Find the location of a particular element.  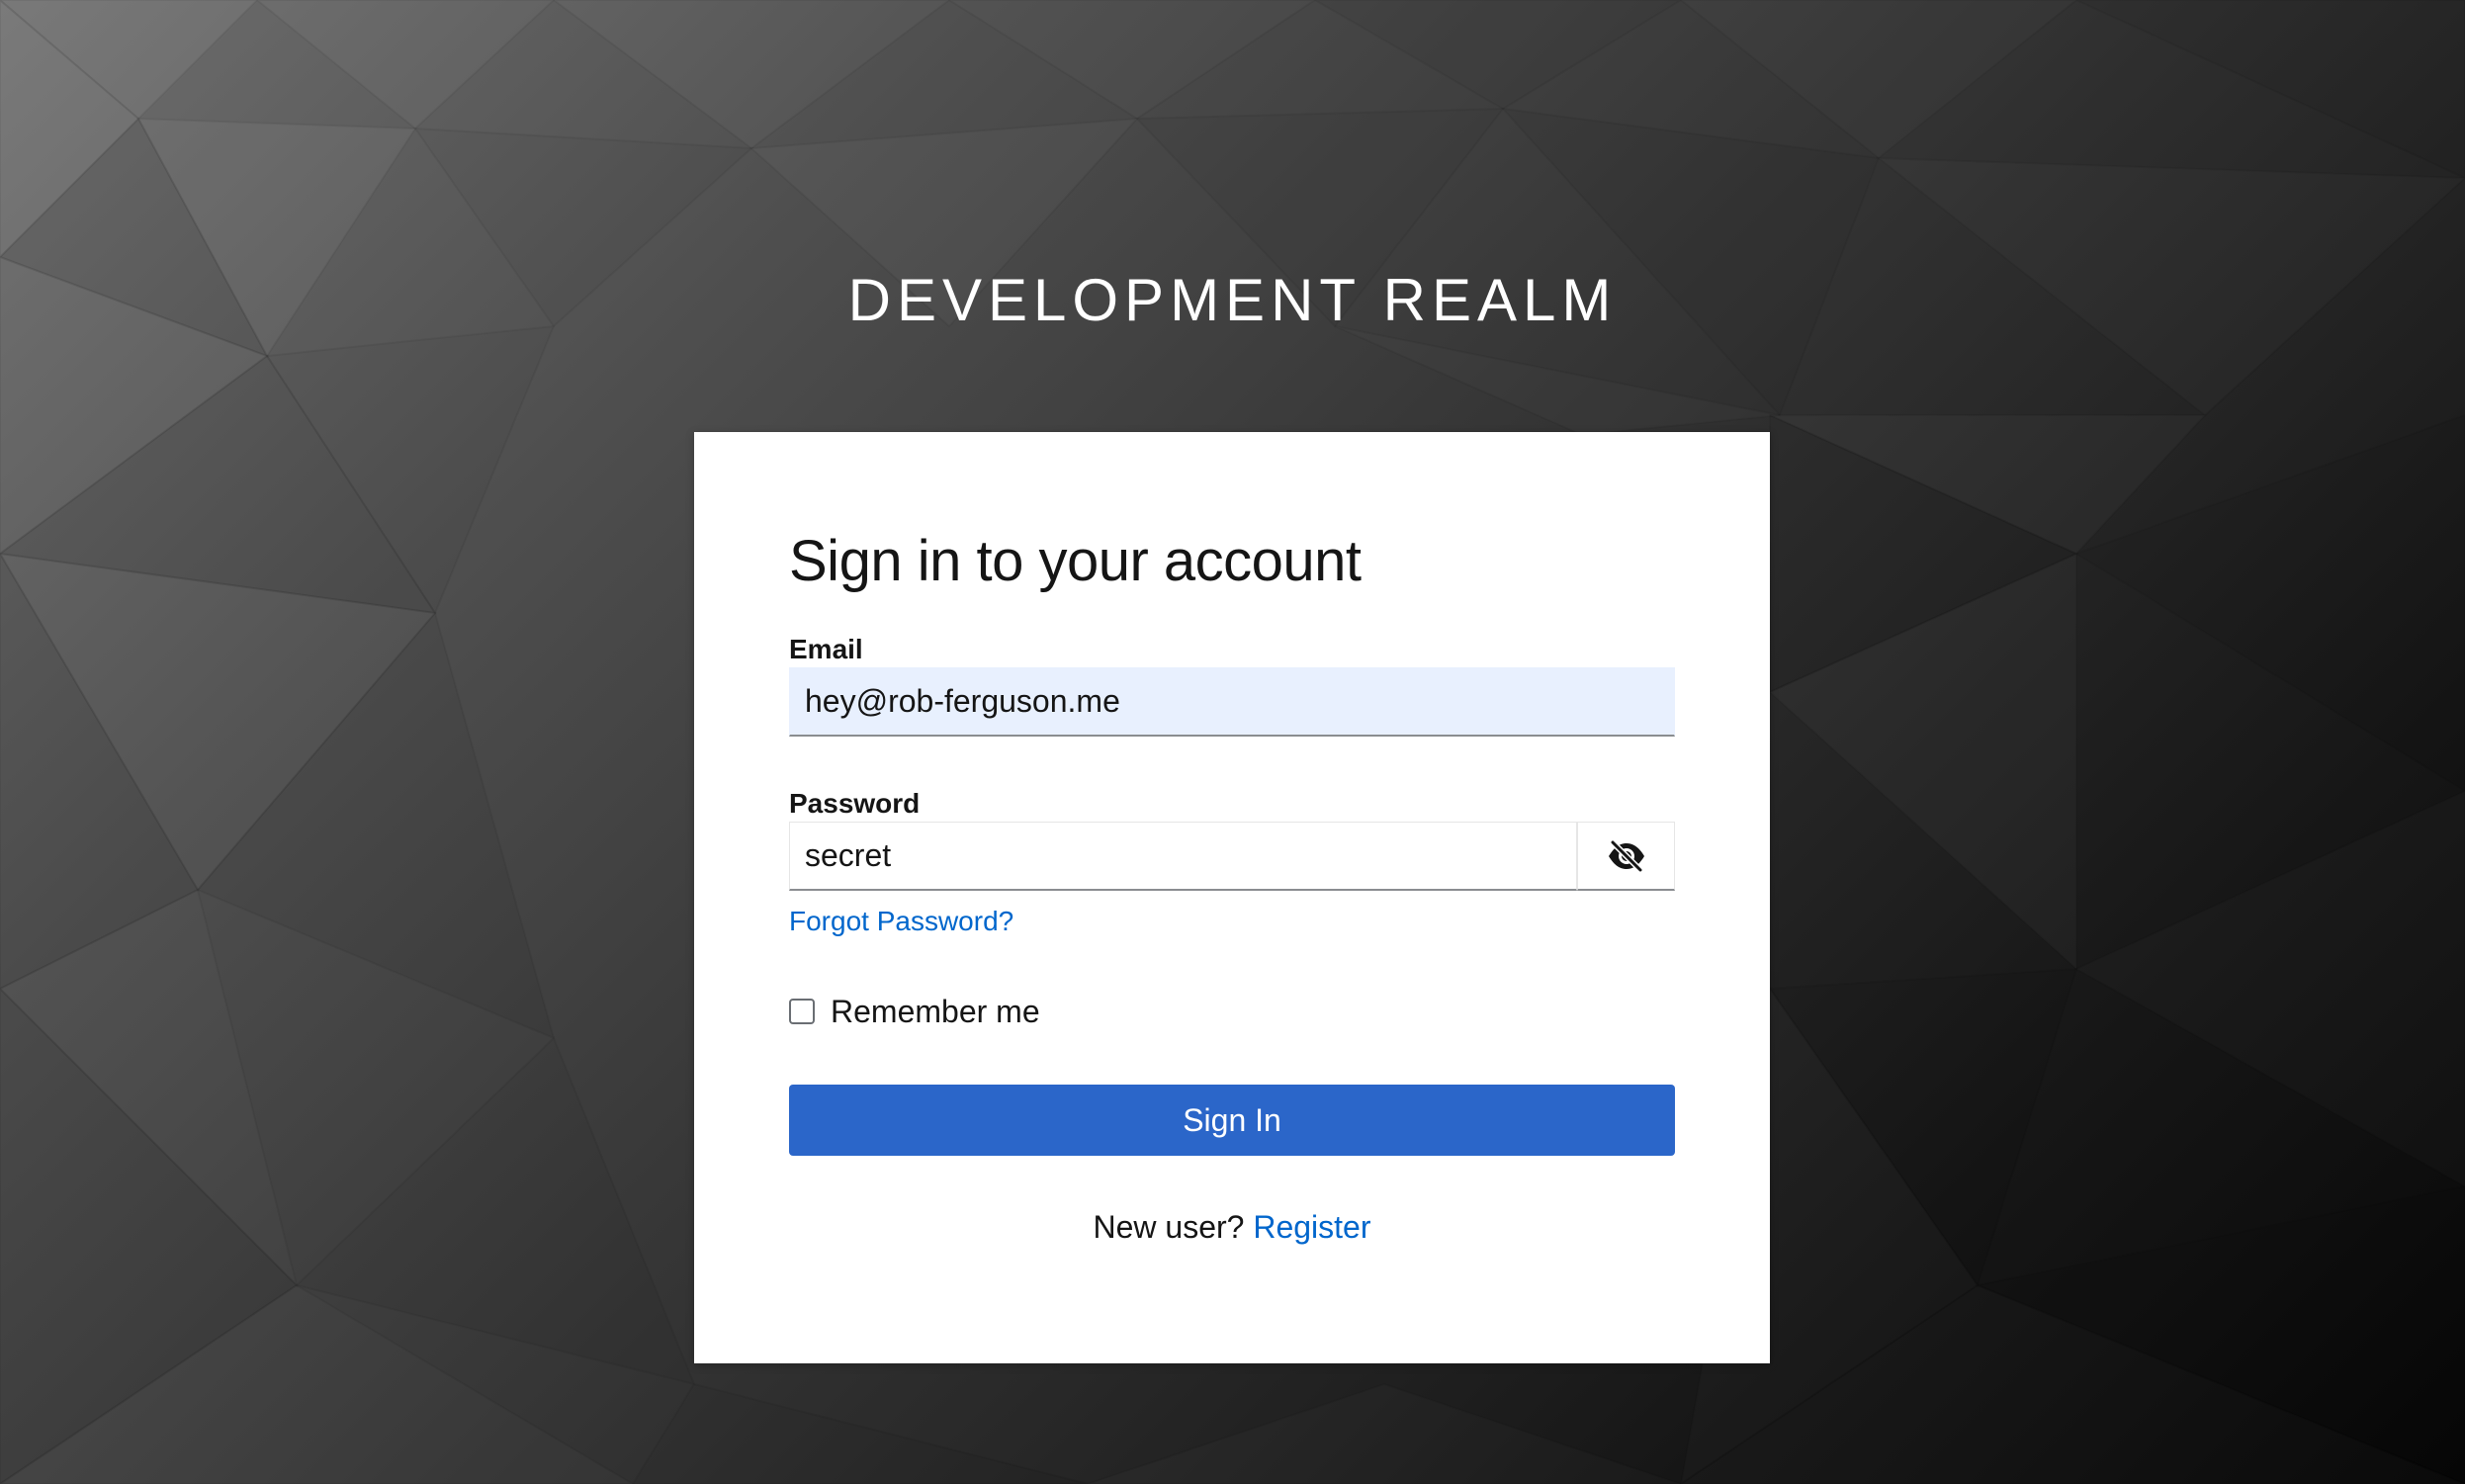

password-group is located at coordinates (1232, 856).